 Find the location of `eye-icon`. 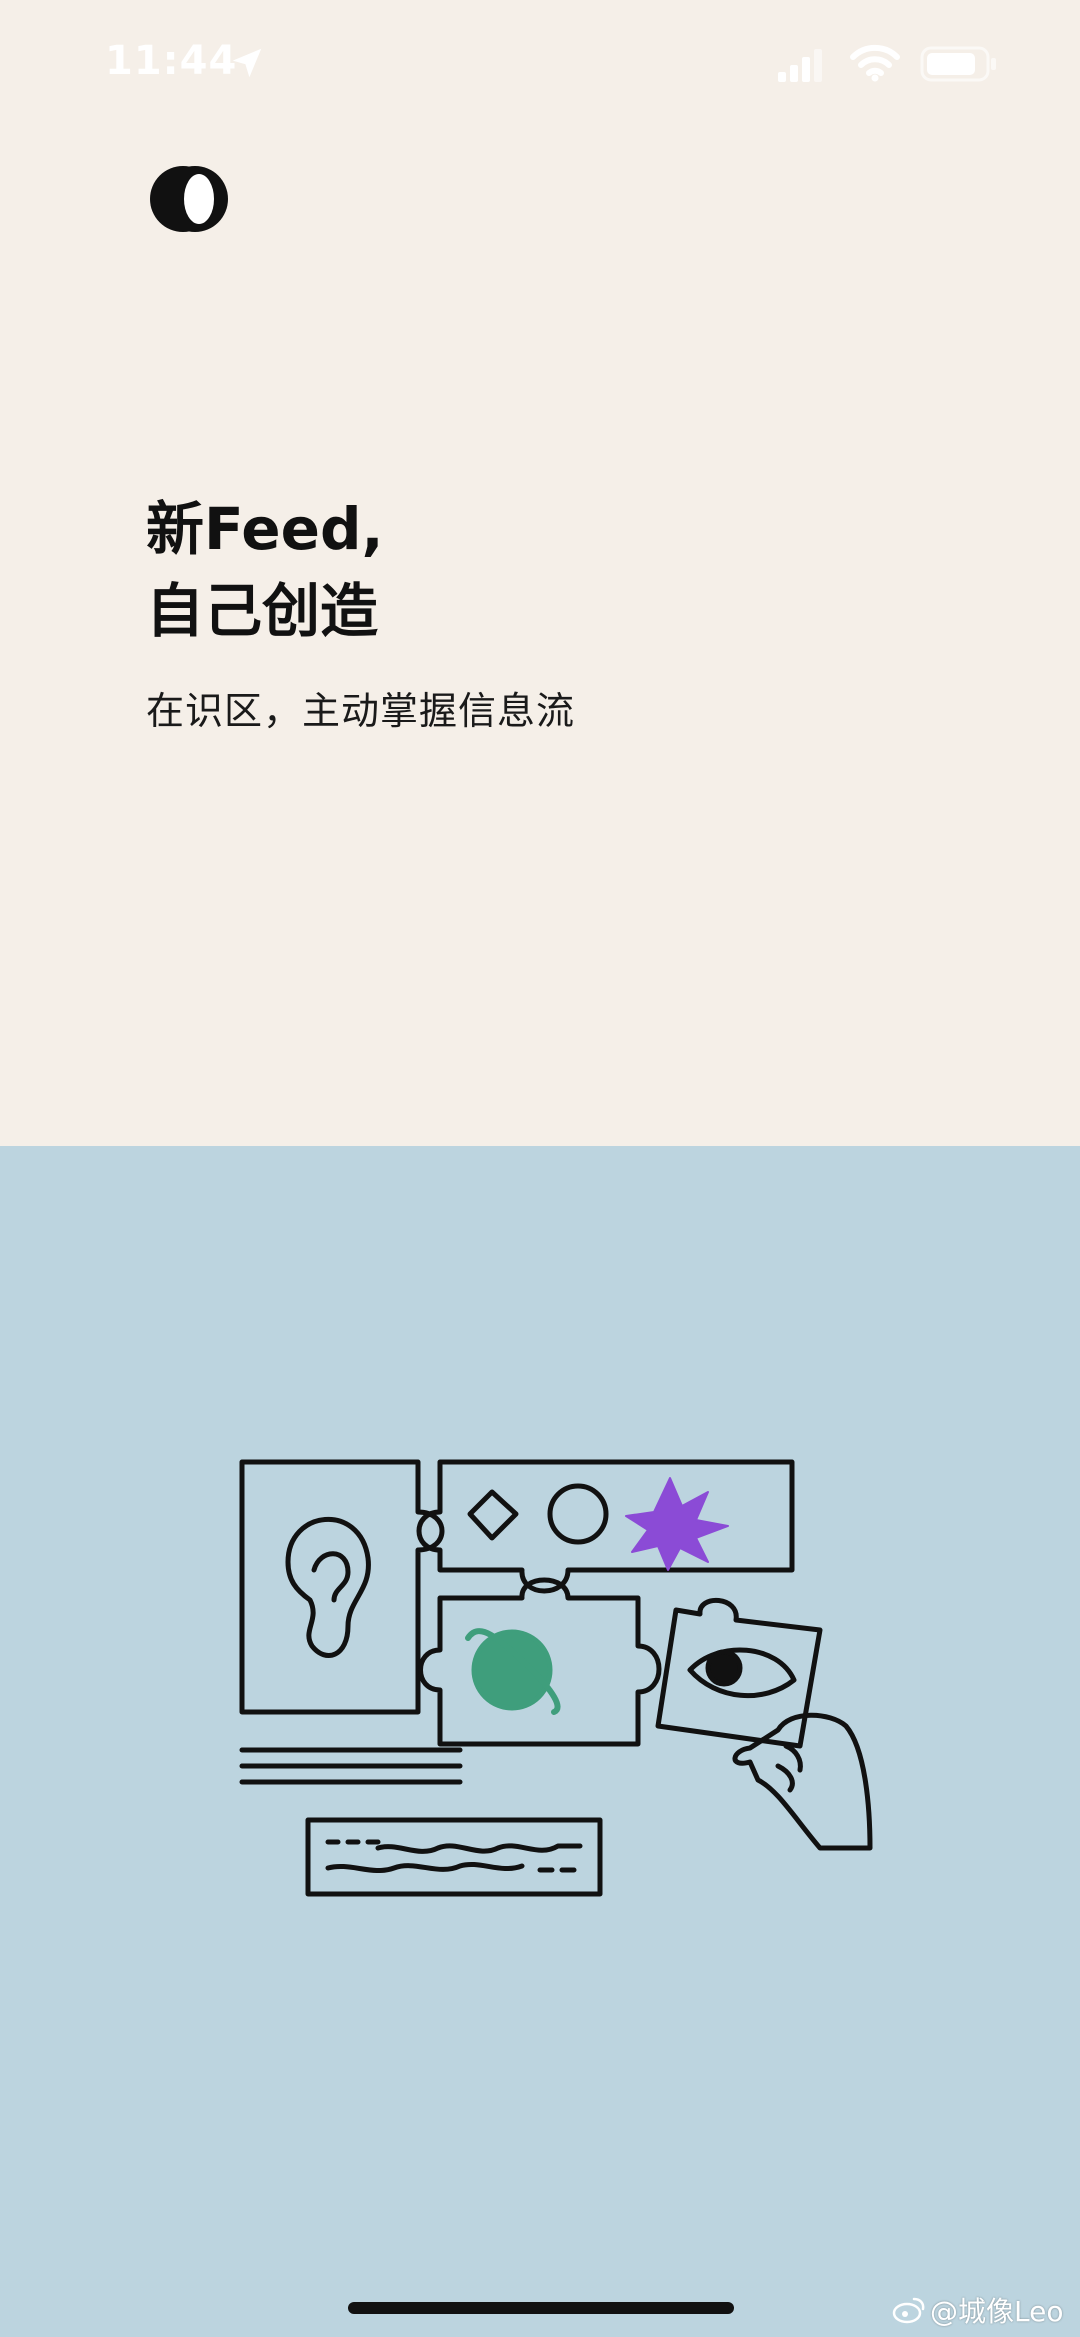

eye-icon is located at coordinates (742, 1673).